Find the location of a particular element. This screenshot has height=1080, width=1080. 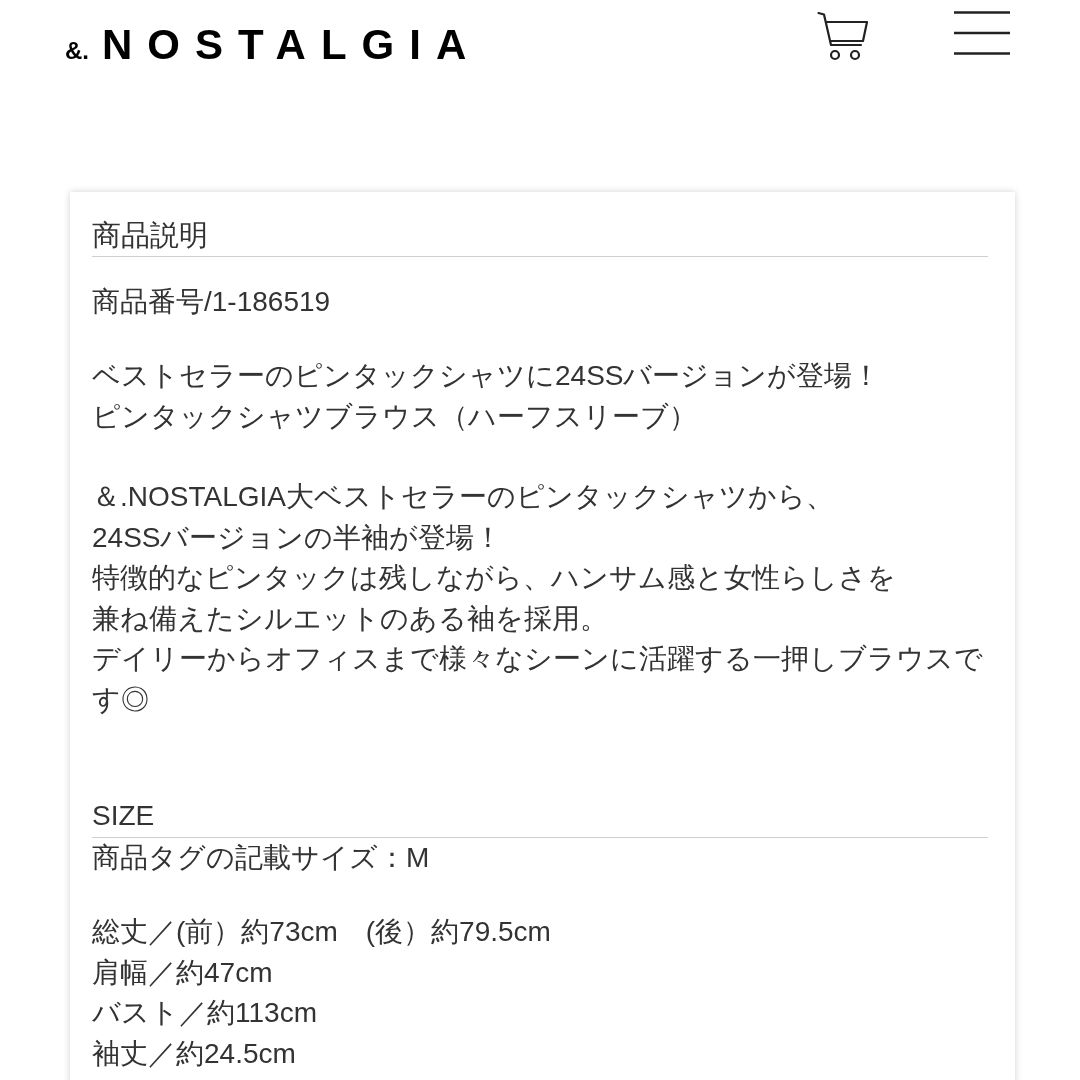

cart-icon is located at coordinates (843, 36).